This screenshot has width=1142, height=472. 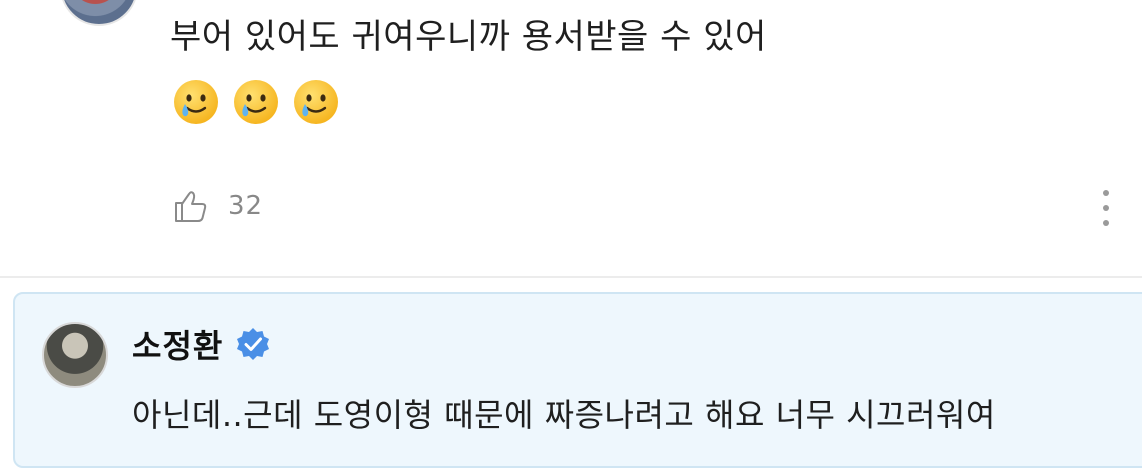 I want to click on verified-badge-icon, so click(x=253, y=344).